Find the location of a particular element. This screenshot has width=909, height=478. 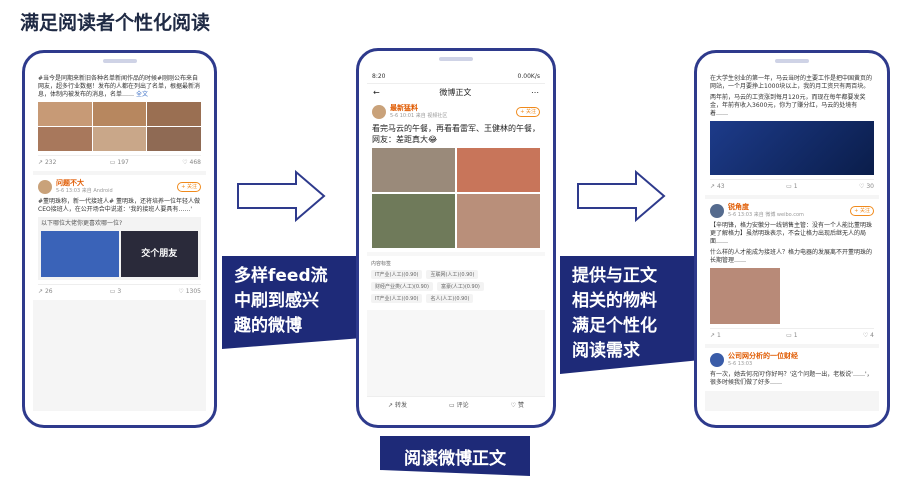

more-icon: ⋯ is located at coordinates (535, 92).